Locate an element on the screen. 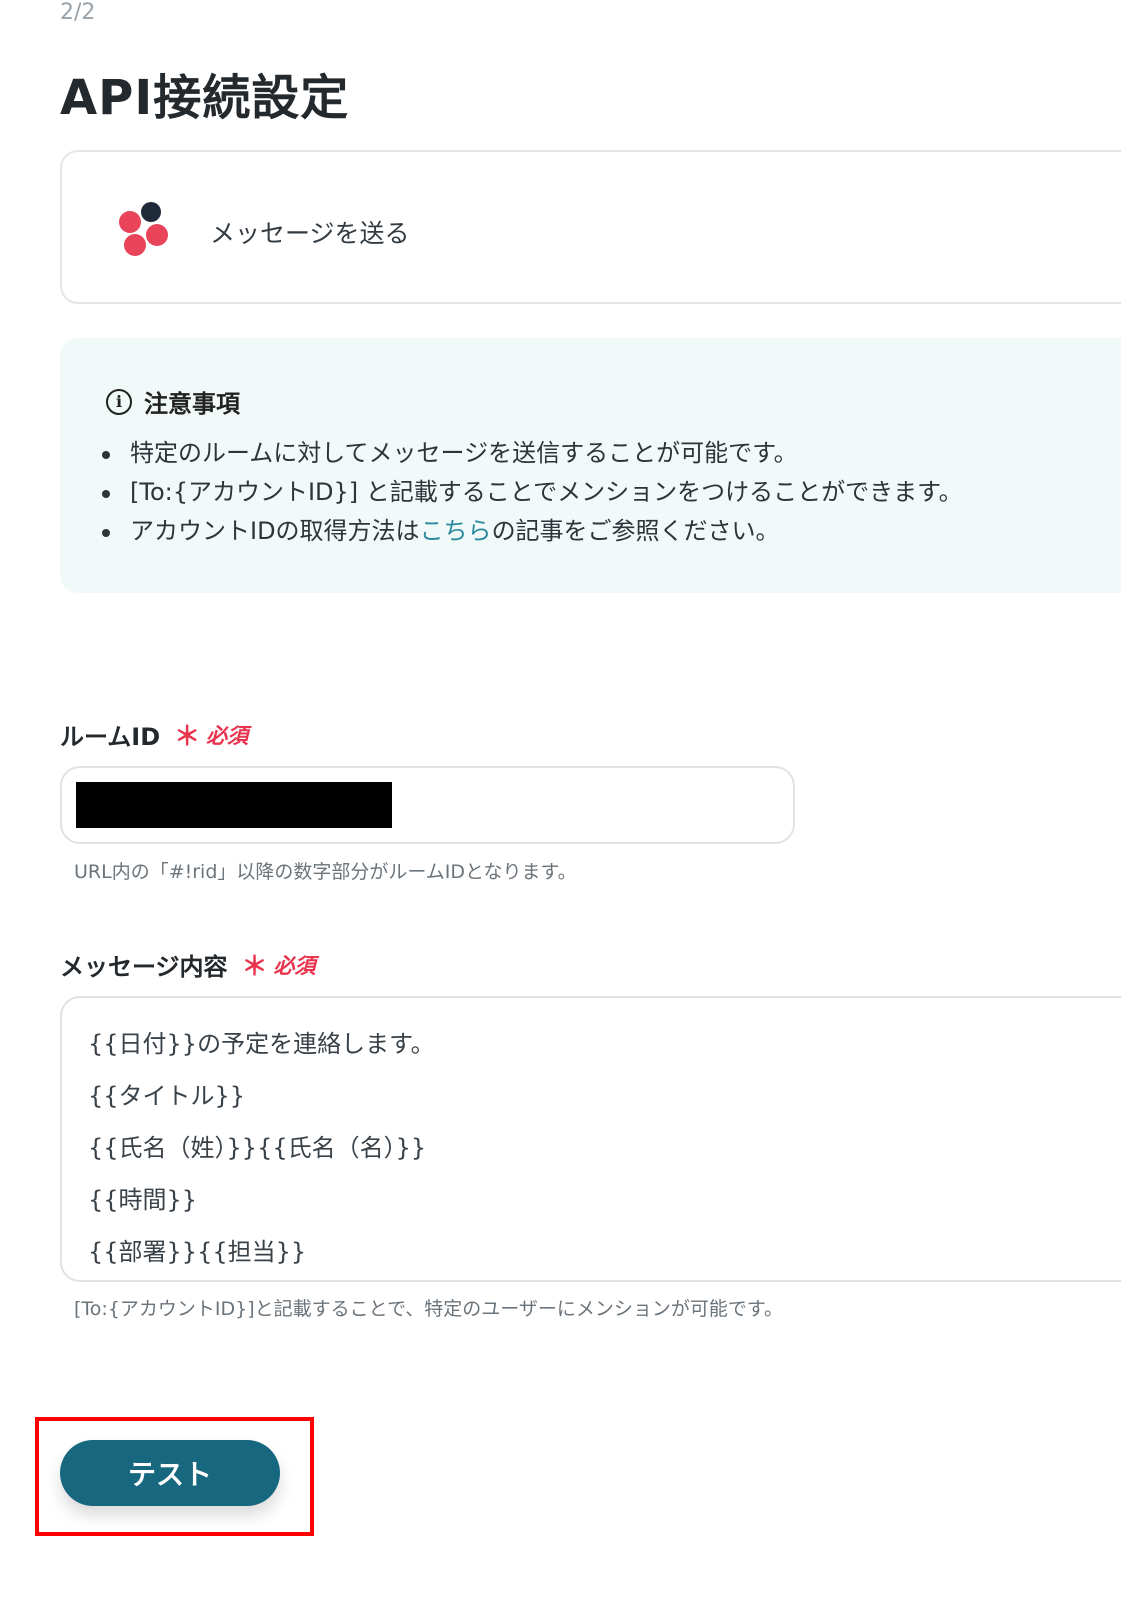 This screenshot has height=1600, width=1121. chatwork-logo-icon is located at coordinates (143, 229).